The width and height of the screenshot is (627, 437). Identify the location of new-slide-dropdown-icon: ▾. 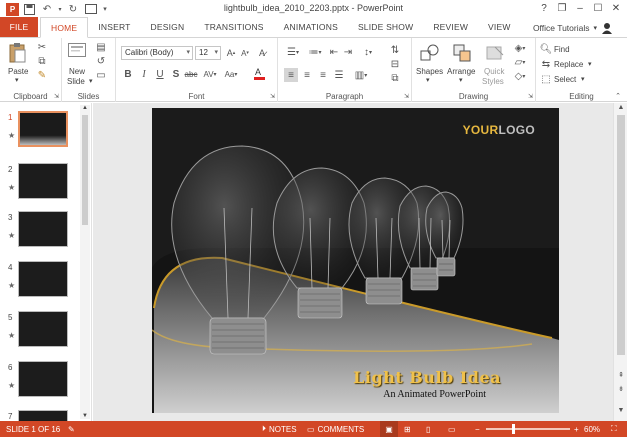
(91, 81).